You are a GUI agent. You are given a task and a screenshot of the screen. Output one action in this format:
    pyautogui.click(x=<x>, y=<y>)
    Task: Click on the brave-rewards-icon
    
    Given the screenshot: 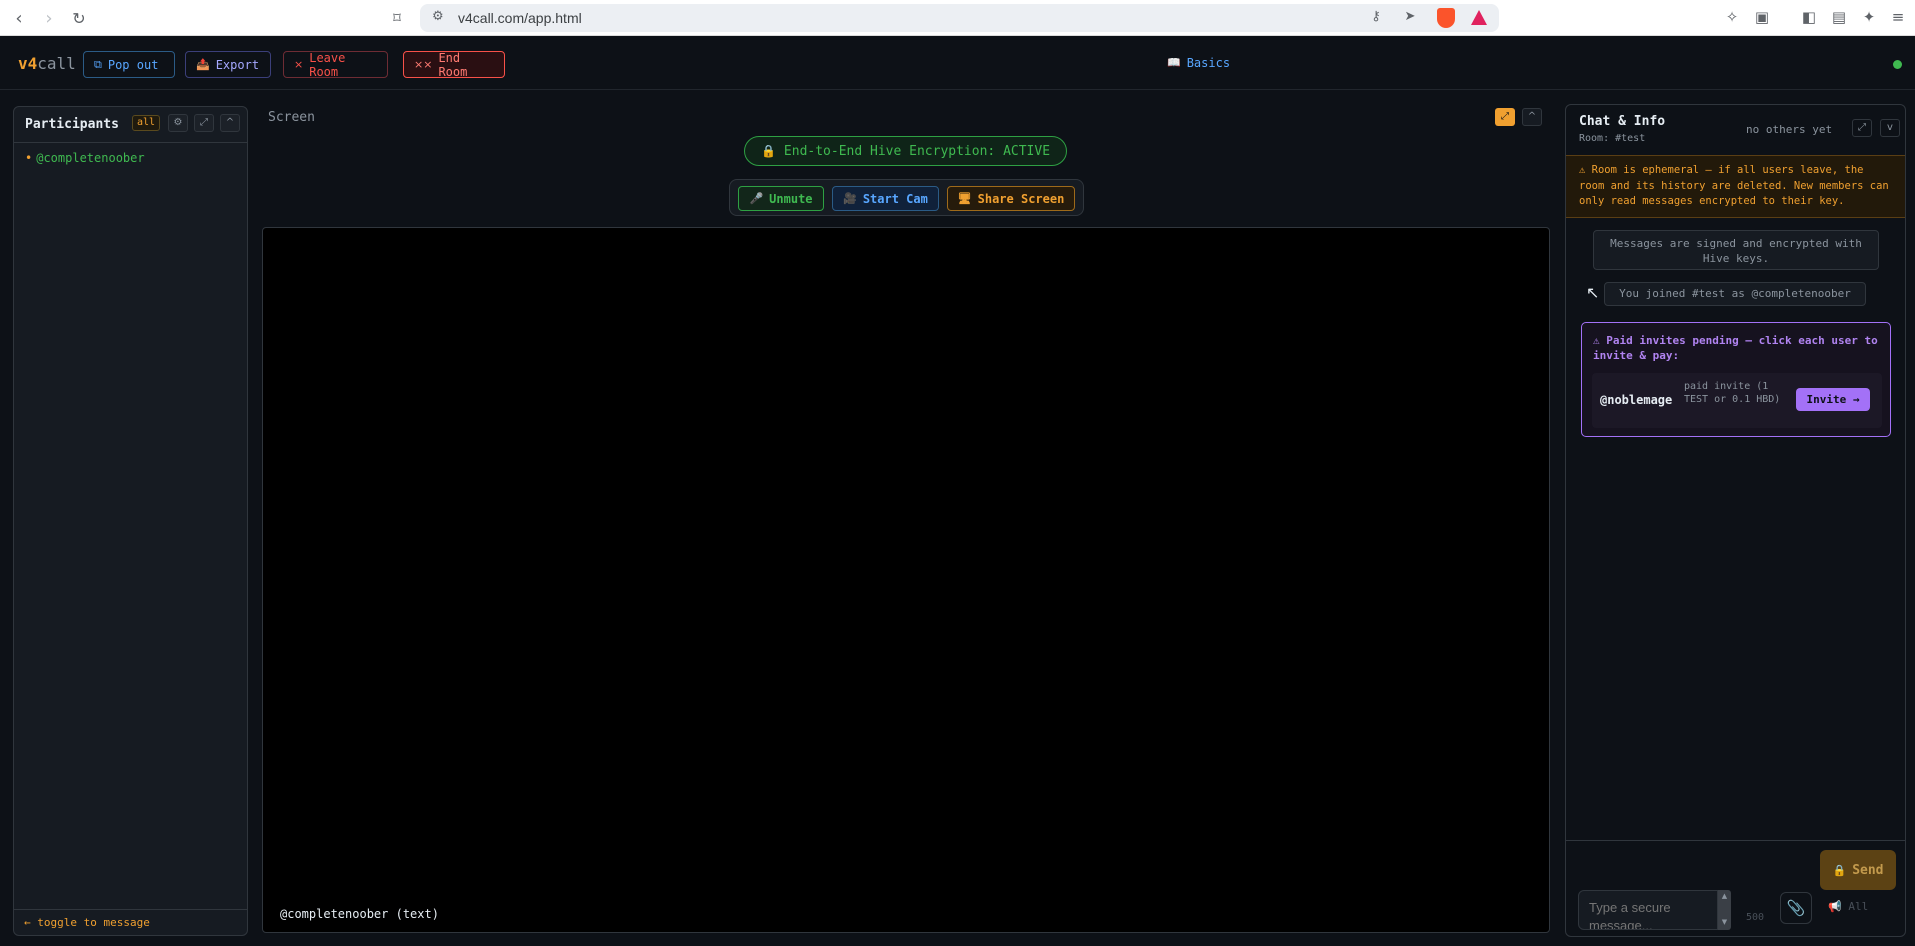 What is the action you would take?
    pyautogui.click(x=1479, y=17)
    